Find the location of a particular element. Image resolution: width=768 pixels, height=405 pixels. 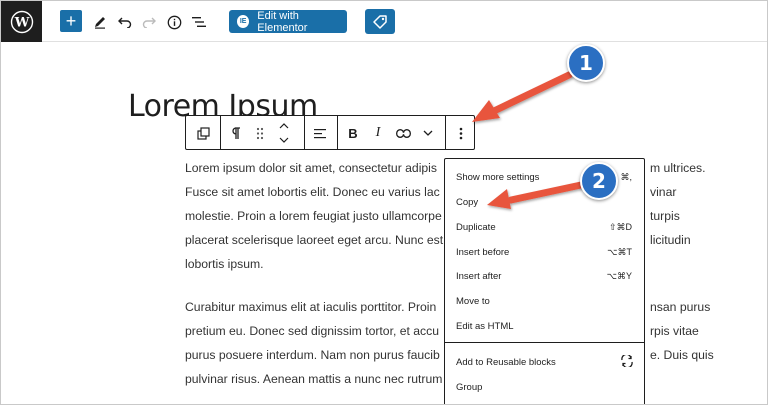

tag-icon is located at coordinates (380, 21).